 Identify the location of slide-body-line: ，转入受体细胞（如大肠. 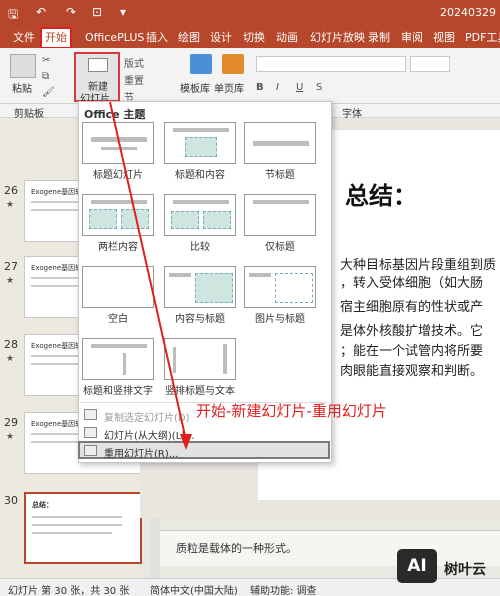
(411, 281).